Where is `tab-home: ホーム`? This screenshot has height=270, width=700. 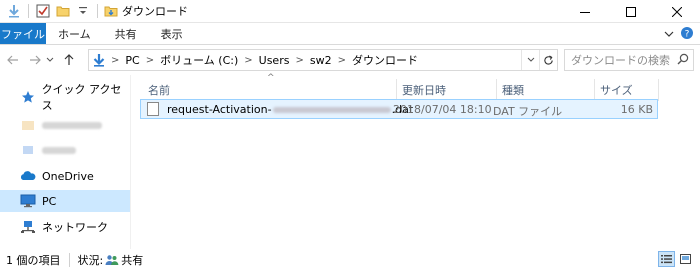
tab-home: ホーム is located at coordinates (74, 33).